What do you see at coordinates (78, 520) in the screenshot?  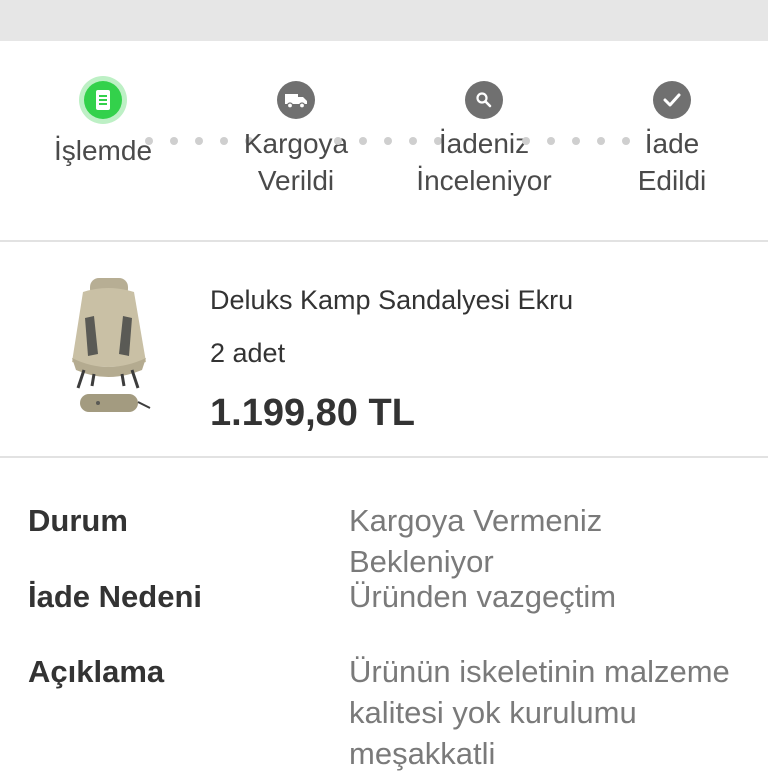 I see `status-label: Durum` at bounding box center [78, 520].